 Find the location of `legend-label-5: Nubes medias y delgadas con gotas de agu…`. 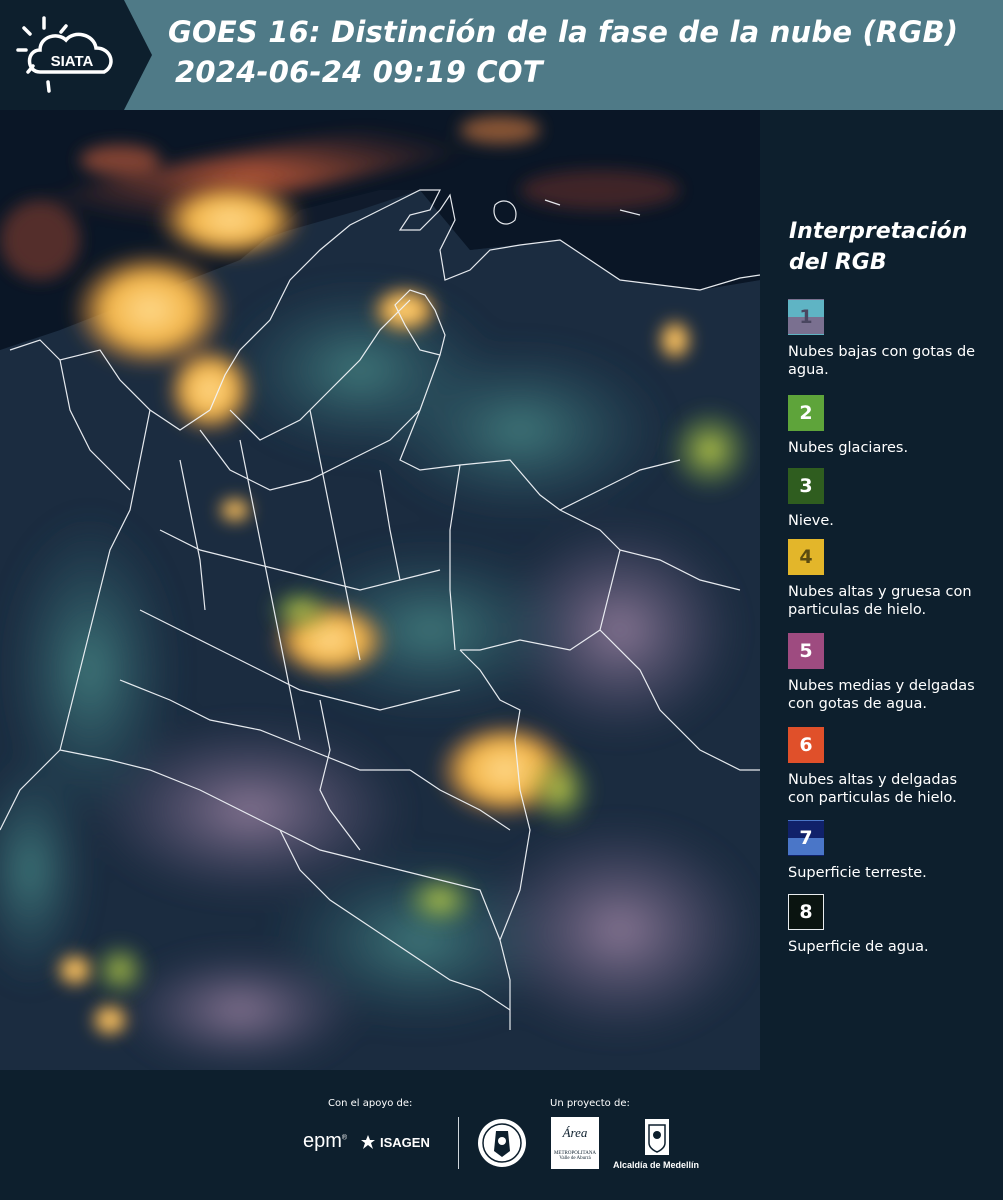

legend-label-5: Nubes medias y delgadas con gotas de agu… is located at coordinates (881, 695).